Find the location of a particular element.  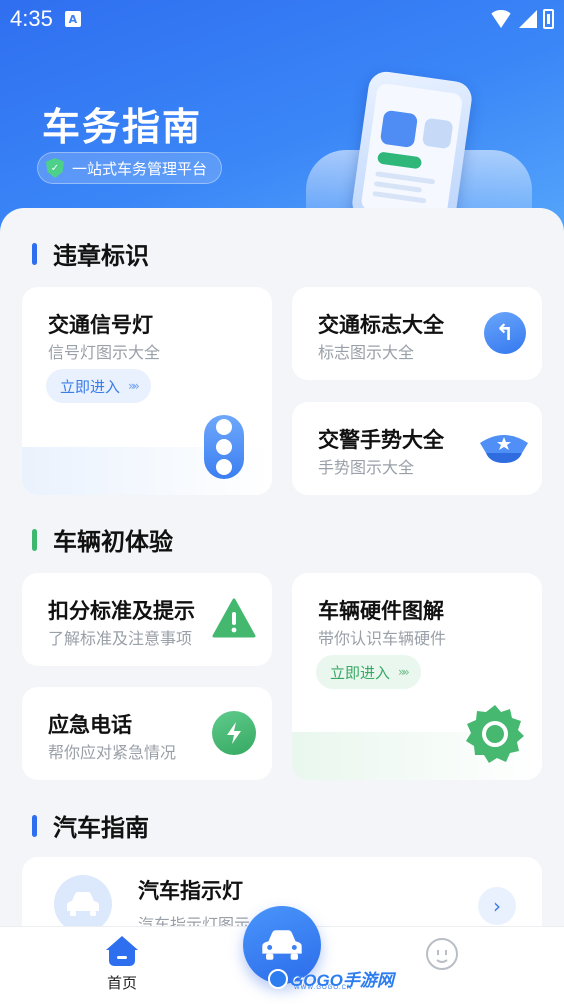

card-traffic-signs: 交通标志大全 标志图示大全 ↰ is located at coordinates (417, 333).